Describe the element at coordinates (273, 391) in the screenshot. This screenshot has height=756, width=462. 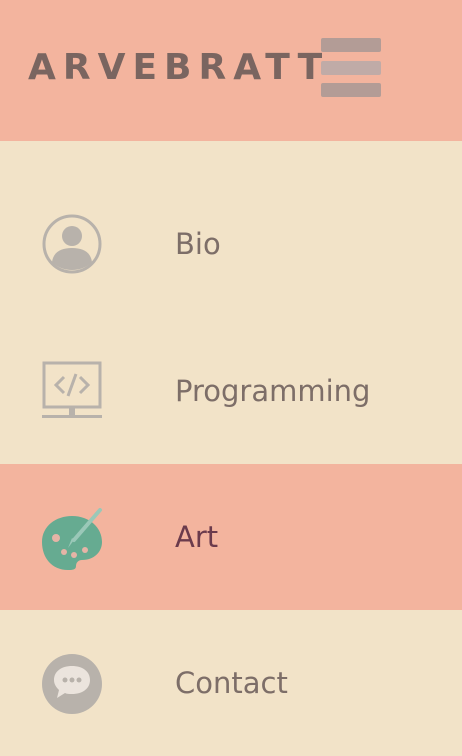
I see `nav-item-label: Programming` at that location.